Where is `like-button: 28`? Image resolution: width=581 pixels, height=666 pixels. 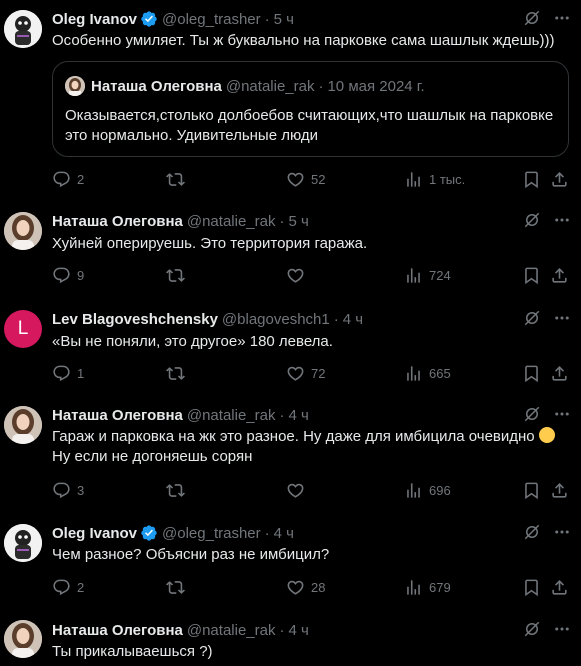 like-button: 28 is located at coordinates (305, 587).